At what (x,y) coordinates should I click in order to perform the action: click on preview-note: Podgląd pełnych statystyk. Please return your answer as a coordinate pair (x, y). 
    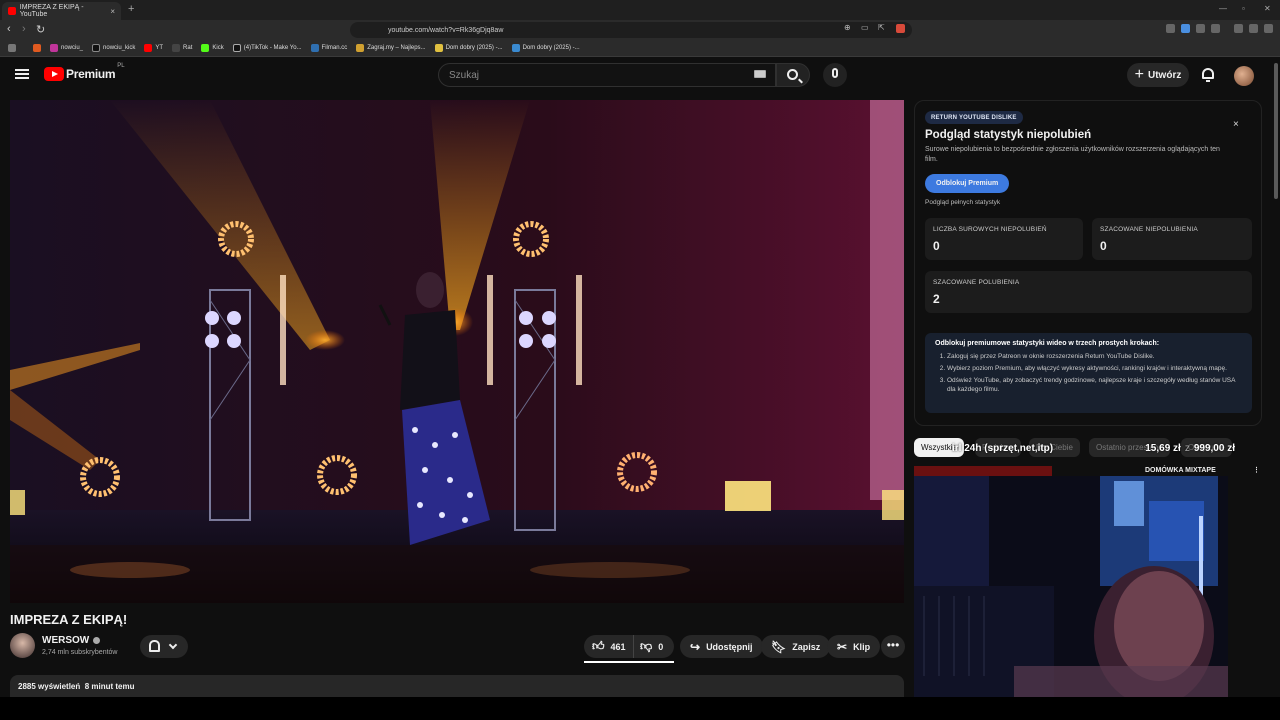
    Looking at the image, I should click on (963, 202).